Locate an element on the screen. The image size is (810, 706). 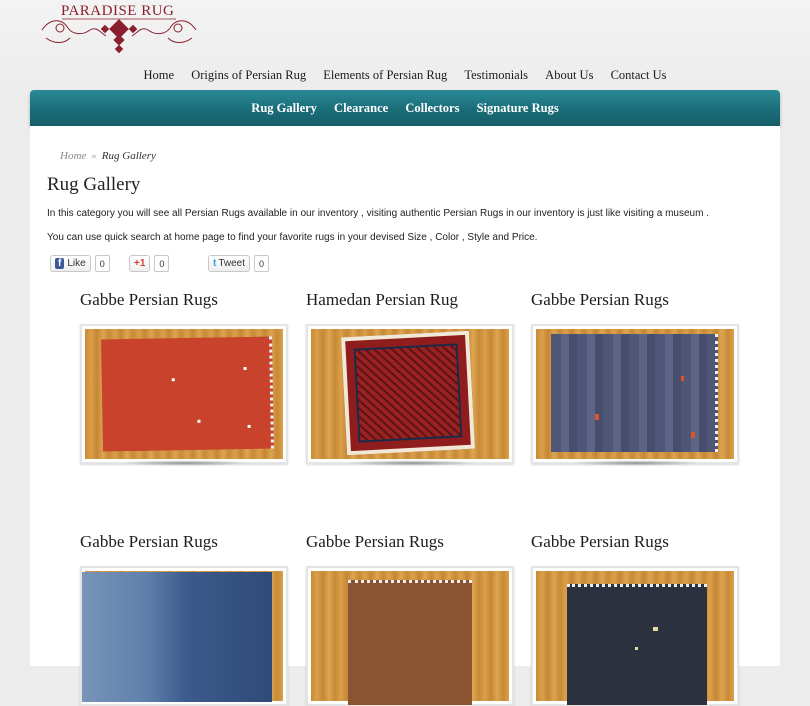
nav-signature-rugs: Signature Rugs is located at coordinates (518, 108).